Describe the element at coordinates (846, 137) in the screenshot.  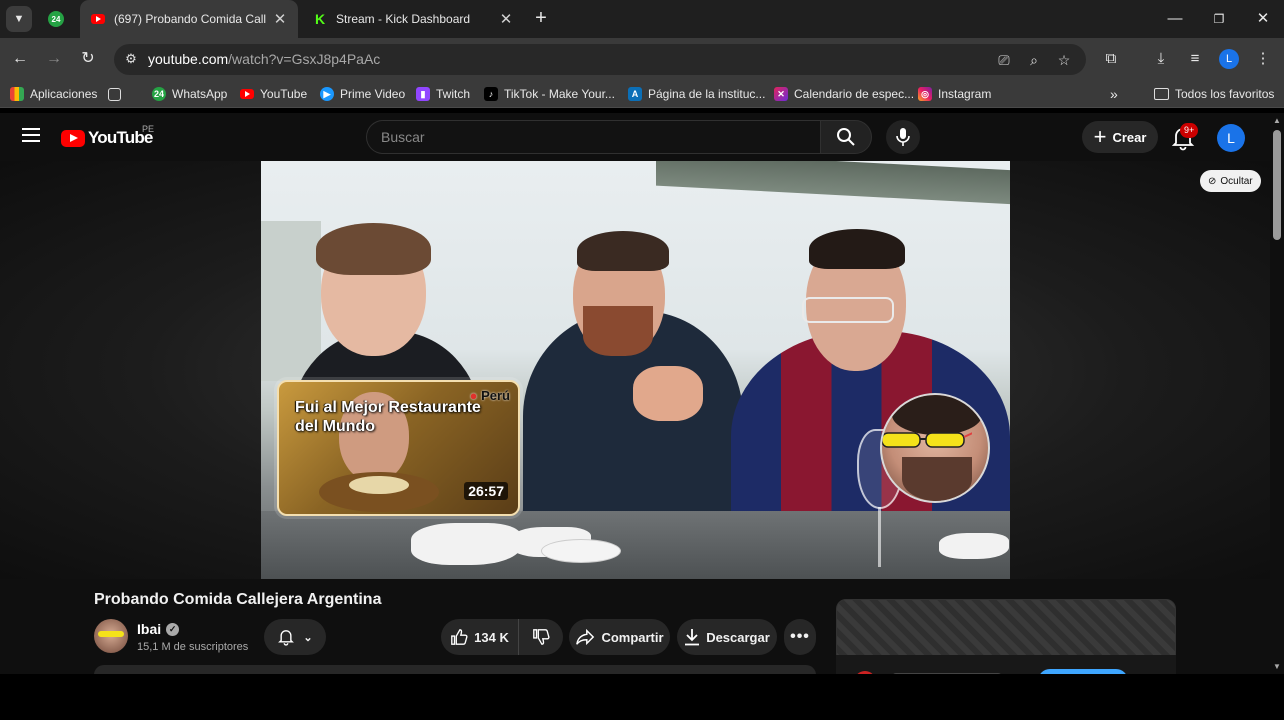
I see `search-button` at that location.